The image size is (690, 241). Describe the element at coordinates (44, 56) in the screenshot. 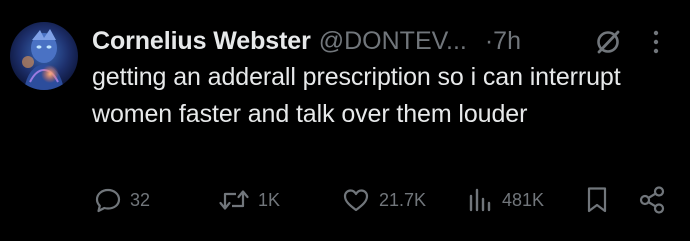

I see `avatar` at that location.